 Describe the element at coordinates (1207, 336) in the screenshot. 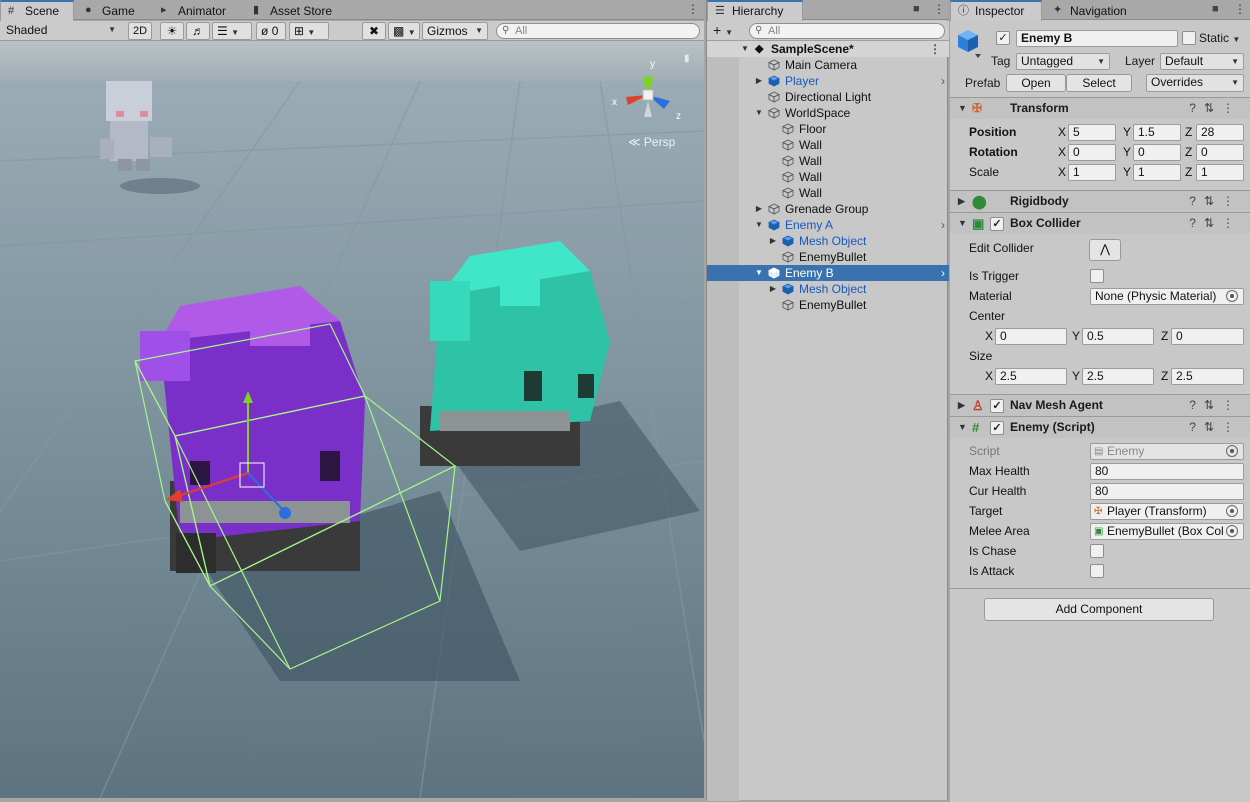

I see `center-z-field: 0` at that location.